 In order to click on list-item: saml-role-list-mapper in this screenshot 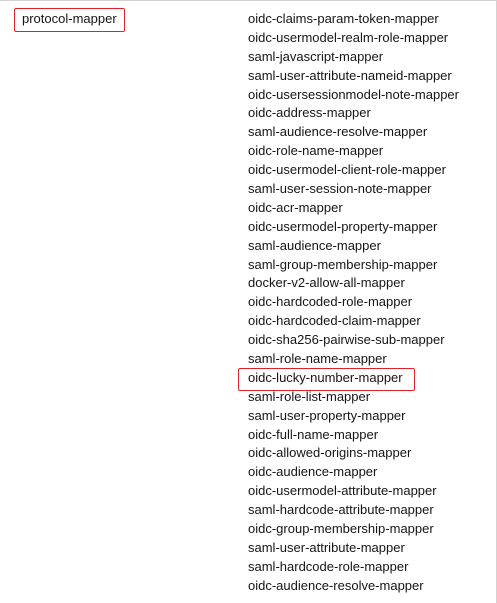, I will do `click(309, 396)`.